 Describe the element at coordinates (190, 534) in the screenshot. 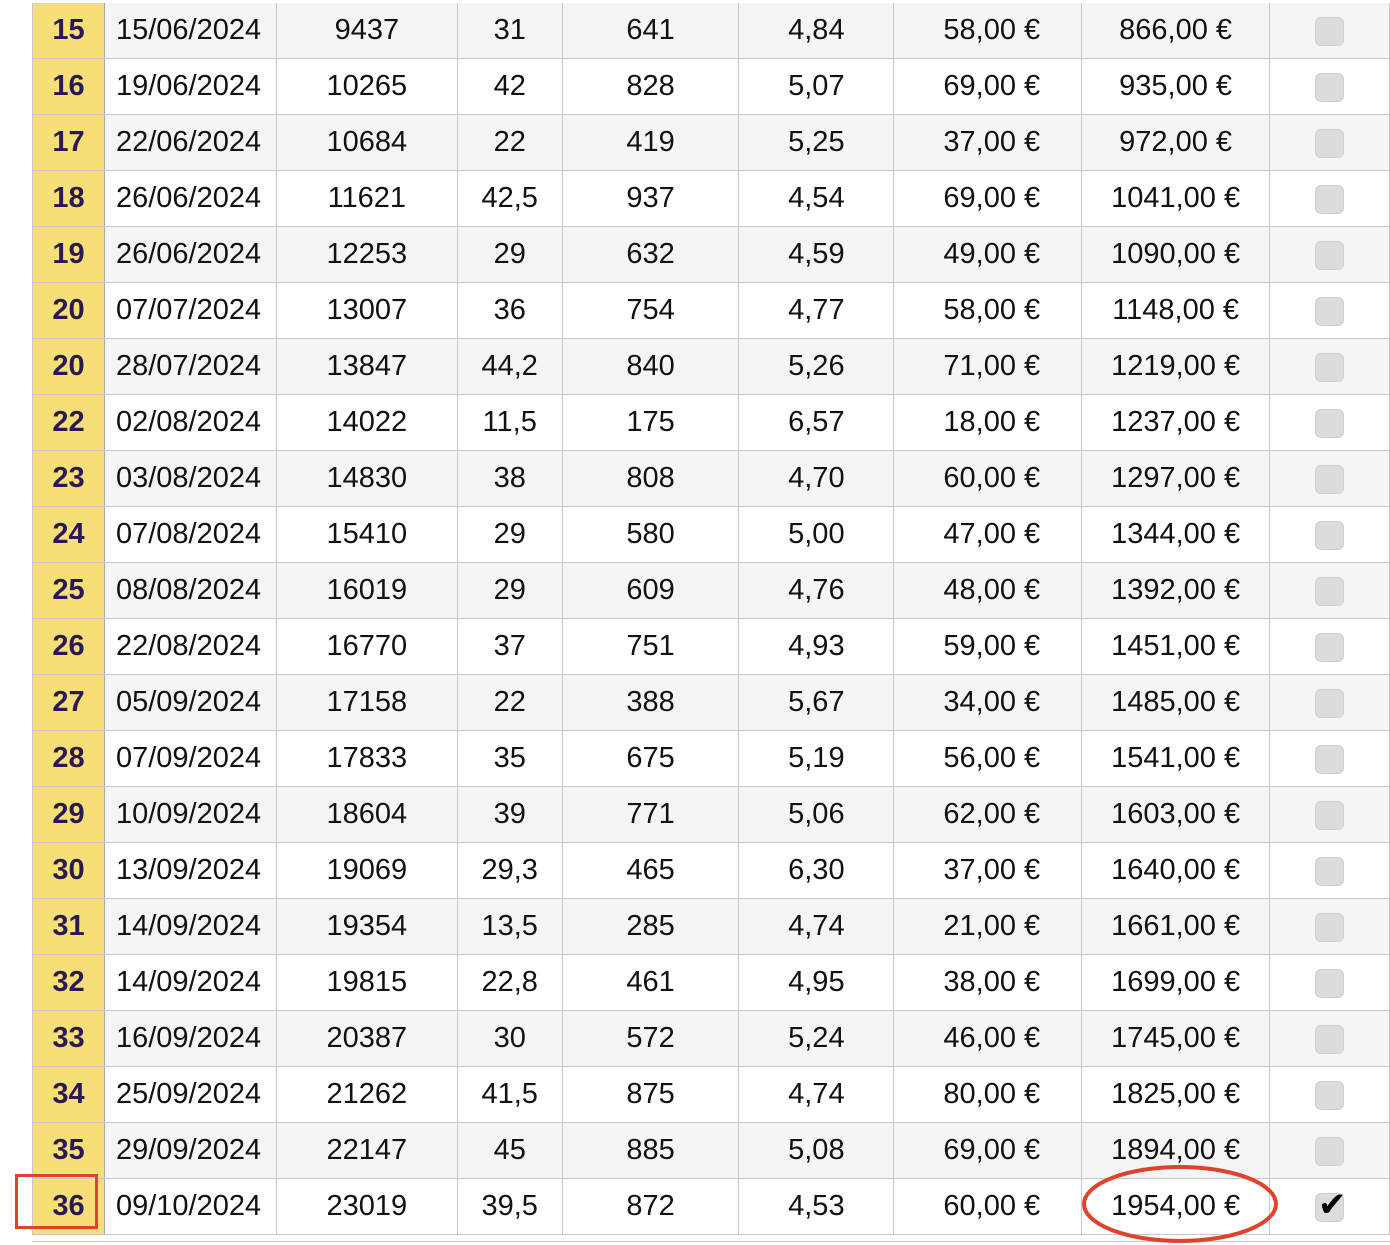

I see `date-cell: 07/08/2024` at that location.